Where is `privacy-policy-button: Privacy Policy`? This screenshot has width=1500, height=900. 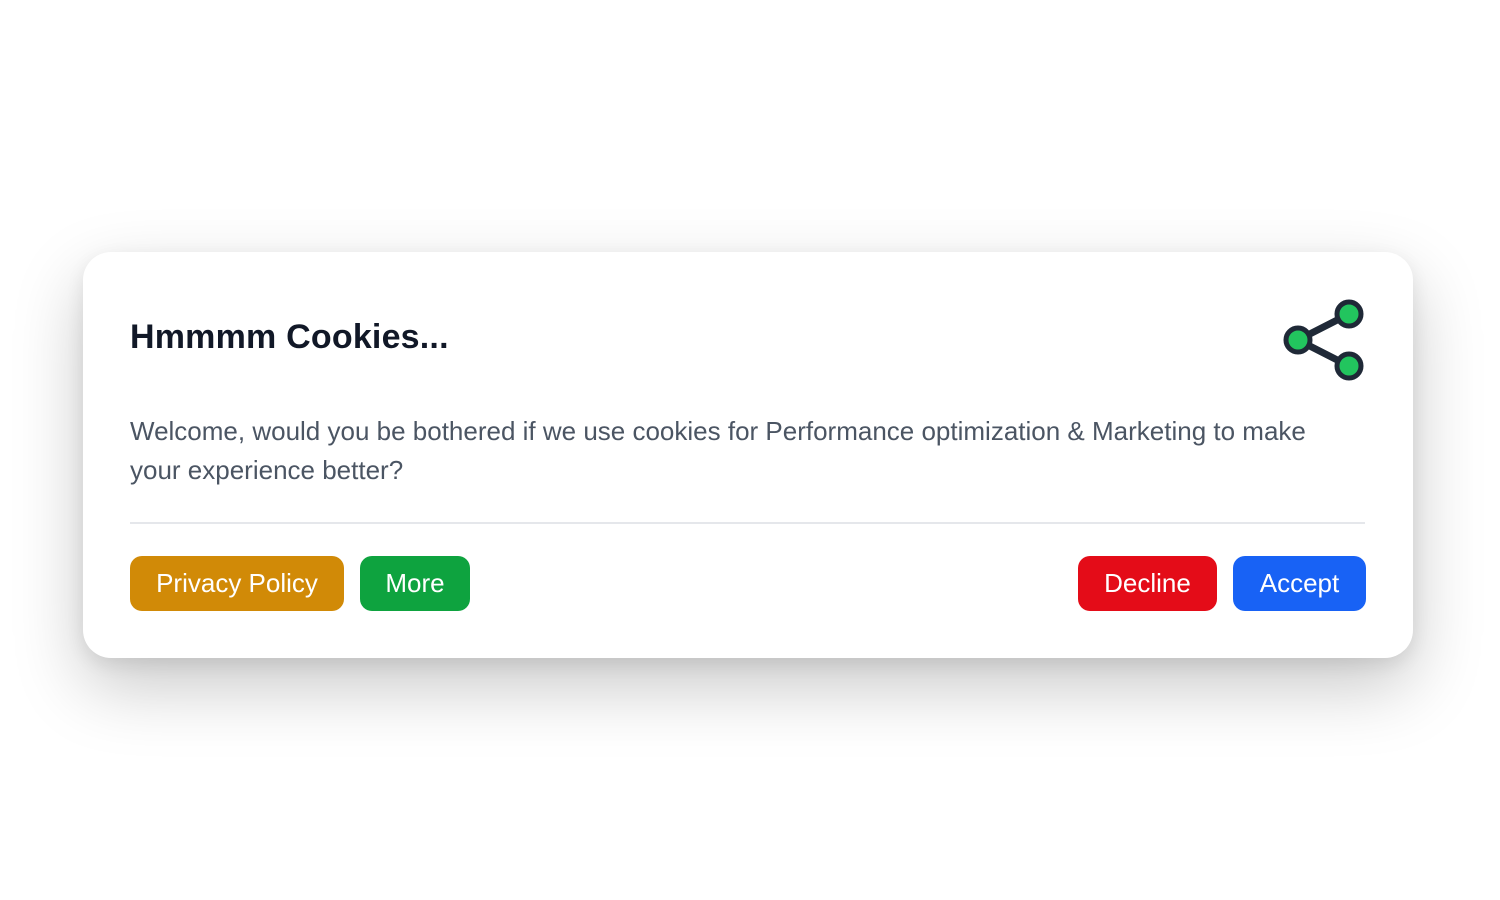 privacy-policy-button: Privacy Policy is located at coordinates (237, 583).